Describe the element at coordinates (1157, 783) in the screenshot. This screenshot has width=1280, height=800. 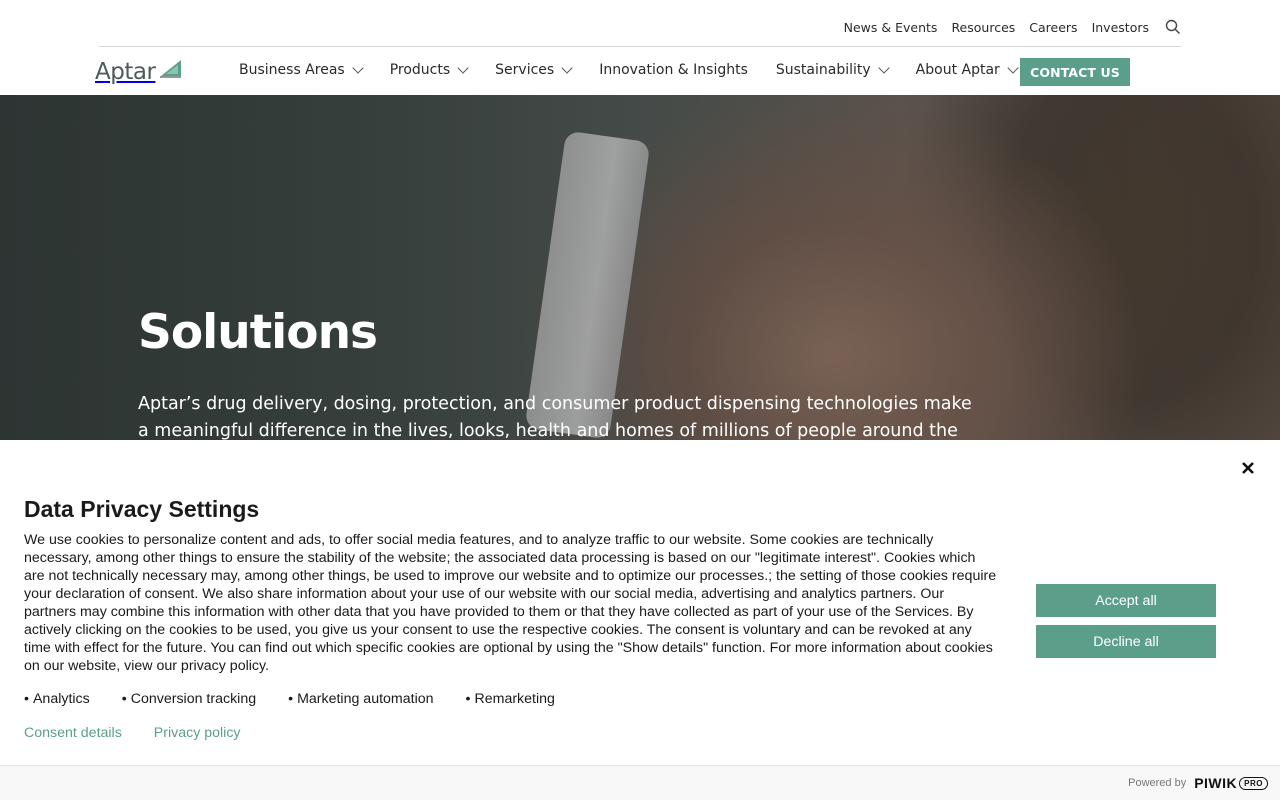
I see `powered-by-label: Powered by` at that location.